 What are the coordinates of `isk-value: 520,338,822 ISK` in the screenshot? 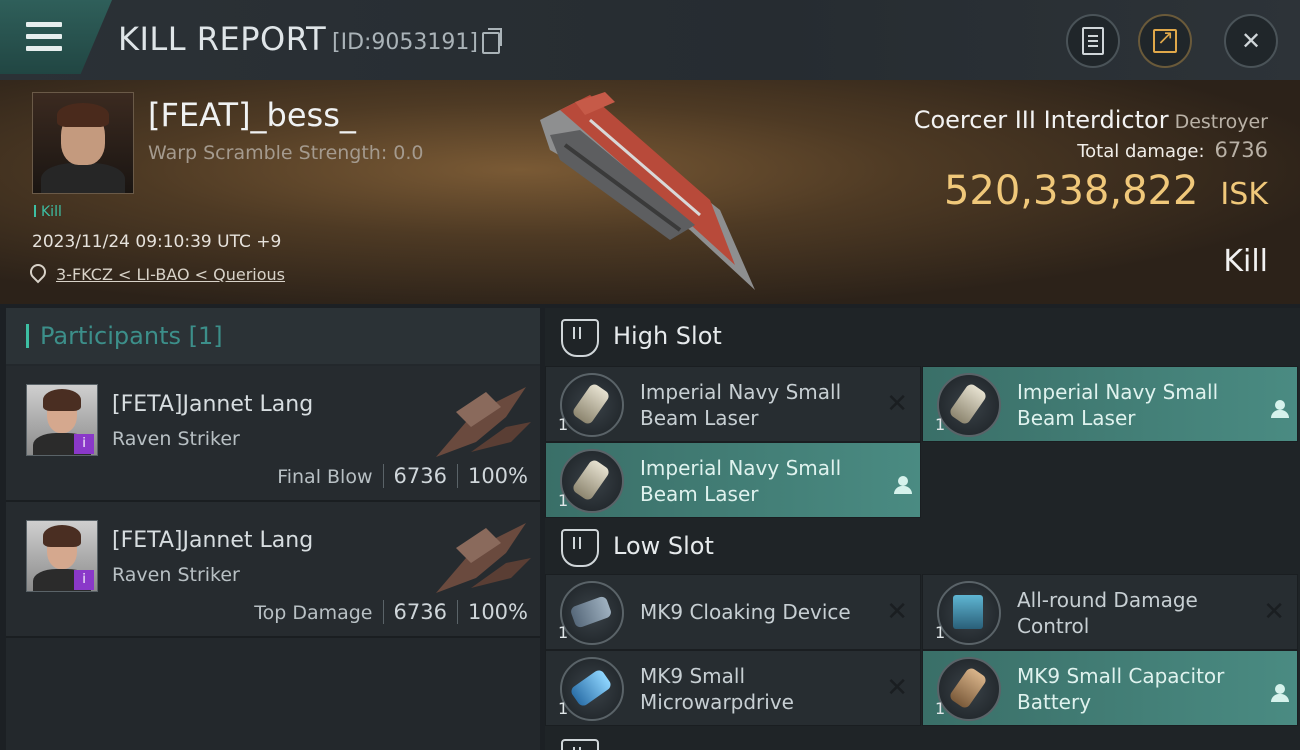 It's located at (1106, 191).